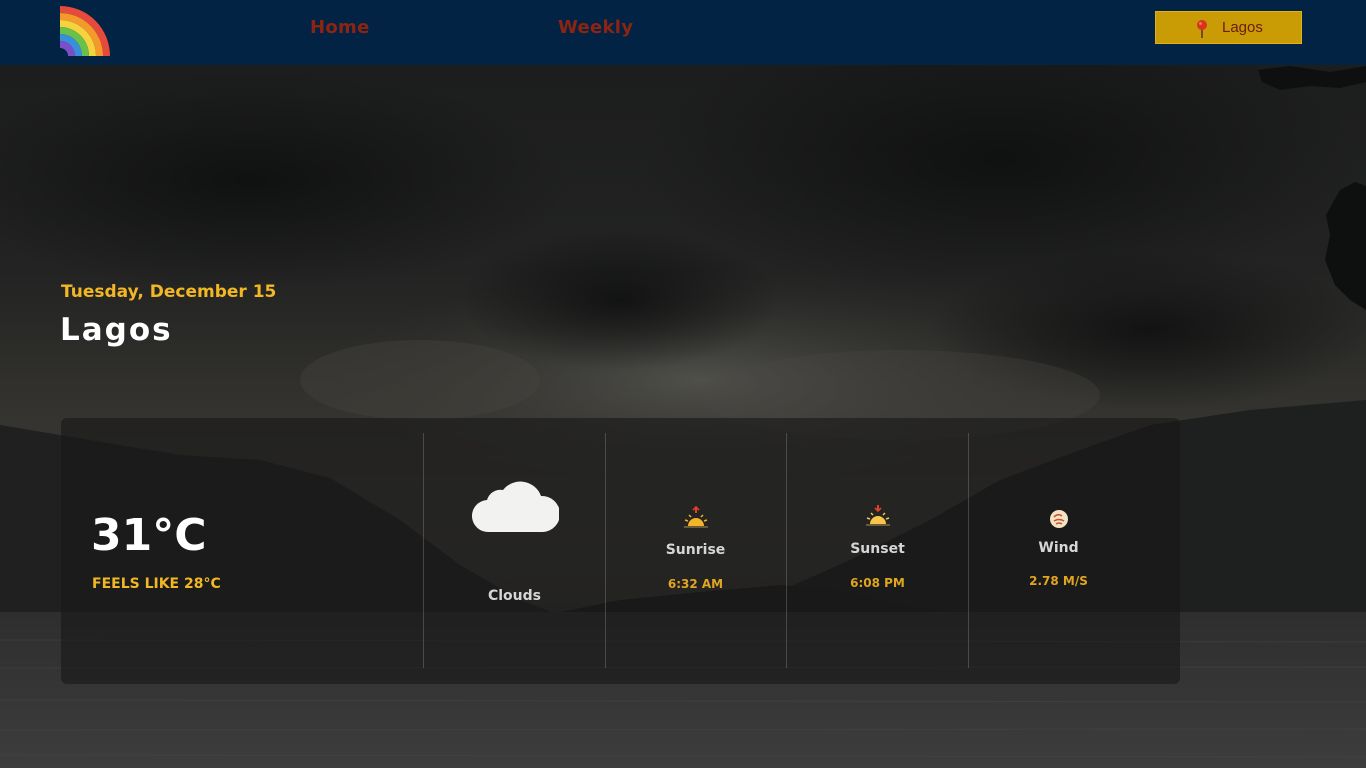 Image resolution: width=1366 pixels, height=768 pixels. What do you see at coordinates (86, 29) in the screenshot?
I see `rainbow-logo-icon` at bounding box center [86, 29].